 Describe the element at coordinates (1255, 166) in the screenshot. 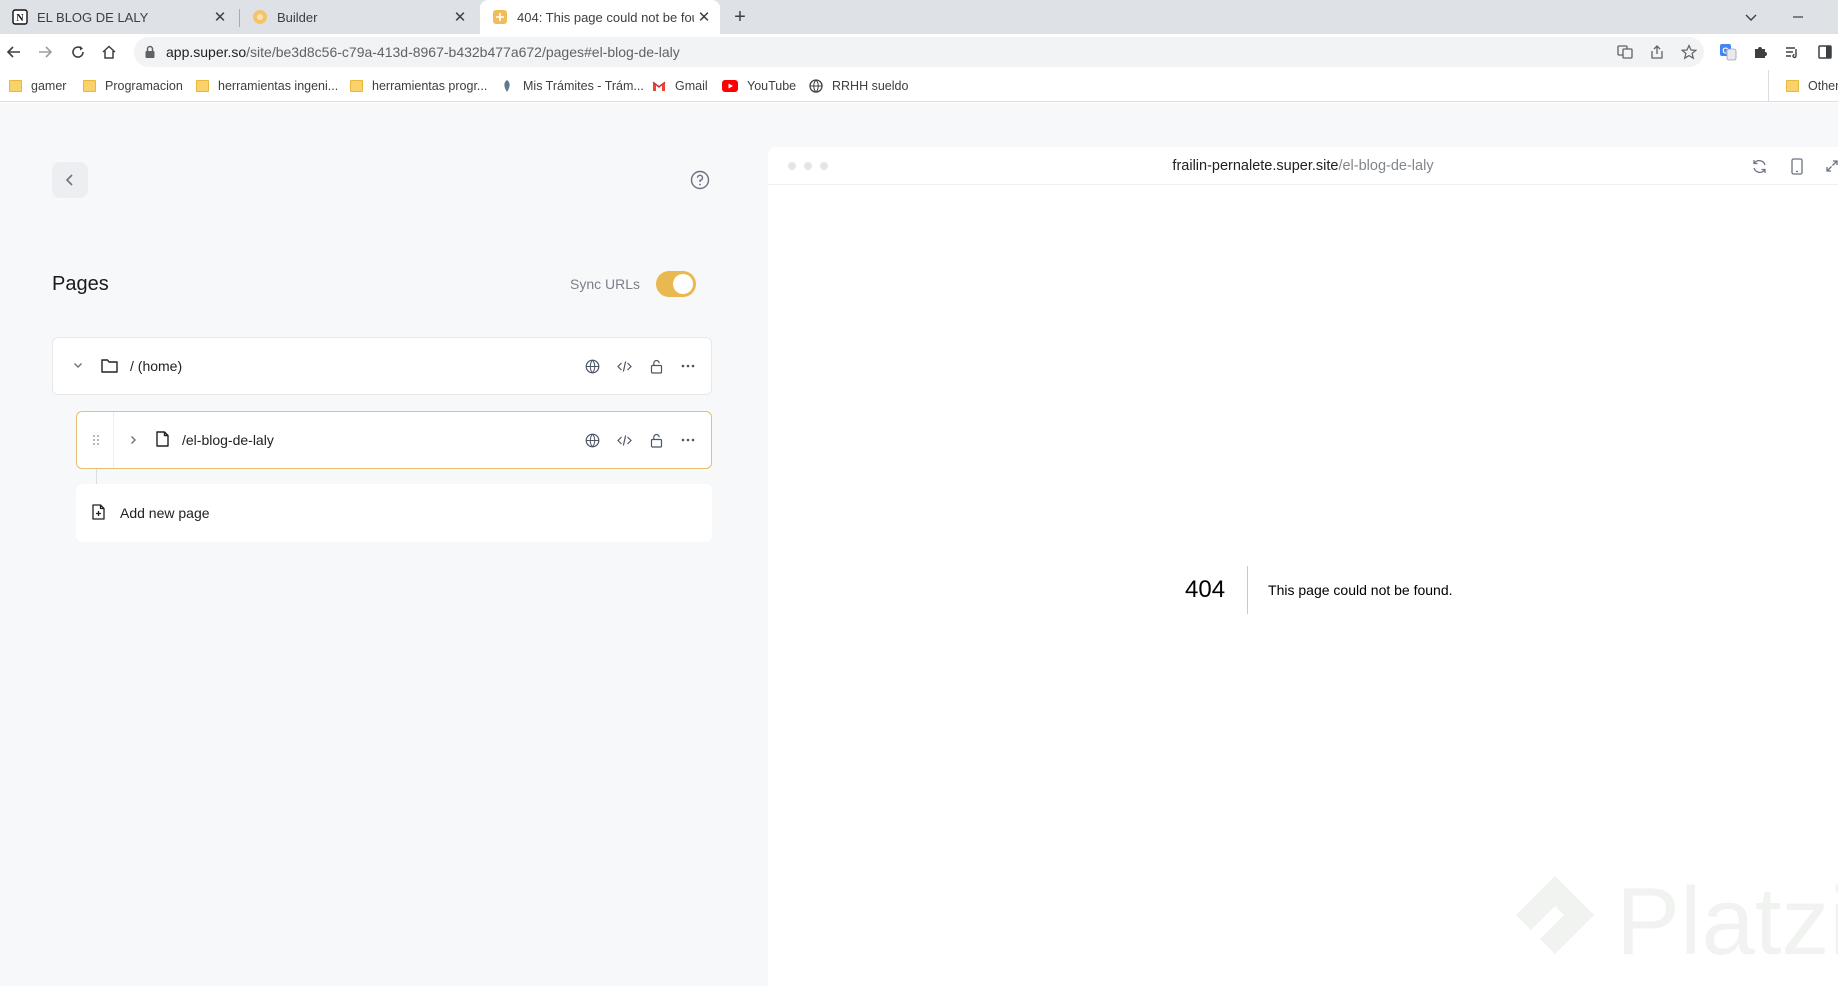

I see `preview-domain: frailin-pernalete.super.site` at that location.